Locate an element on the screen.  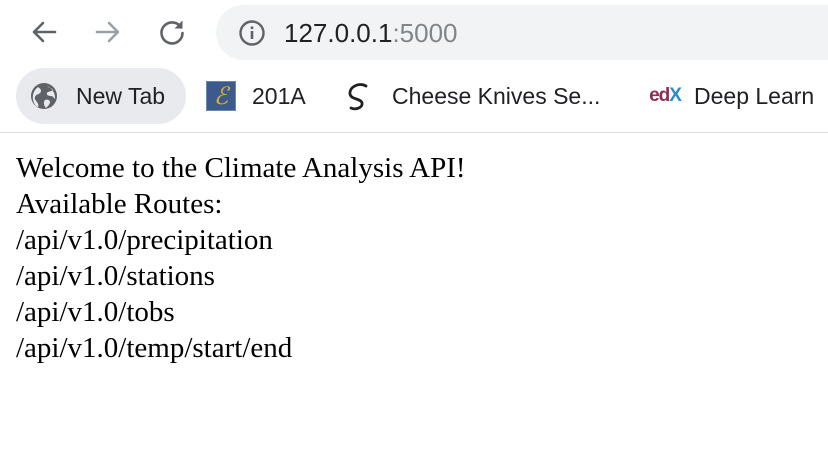
reload-icon is located at coordinates (172, 32).